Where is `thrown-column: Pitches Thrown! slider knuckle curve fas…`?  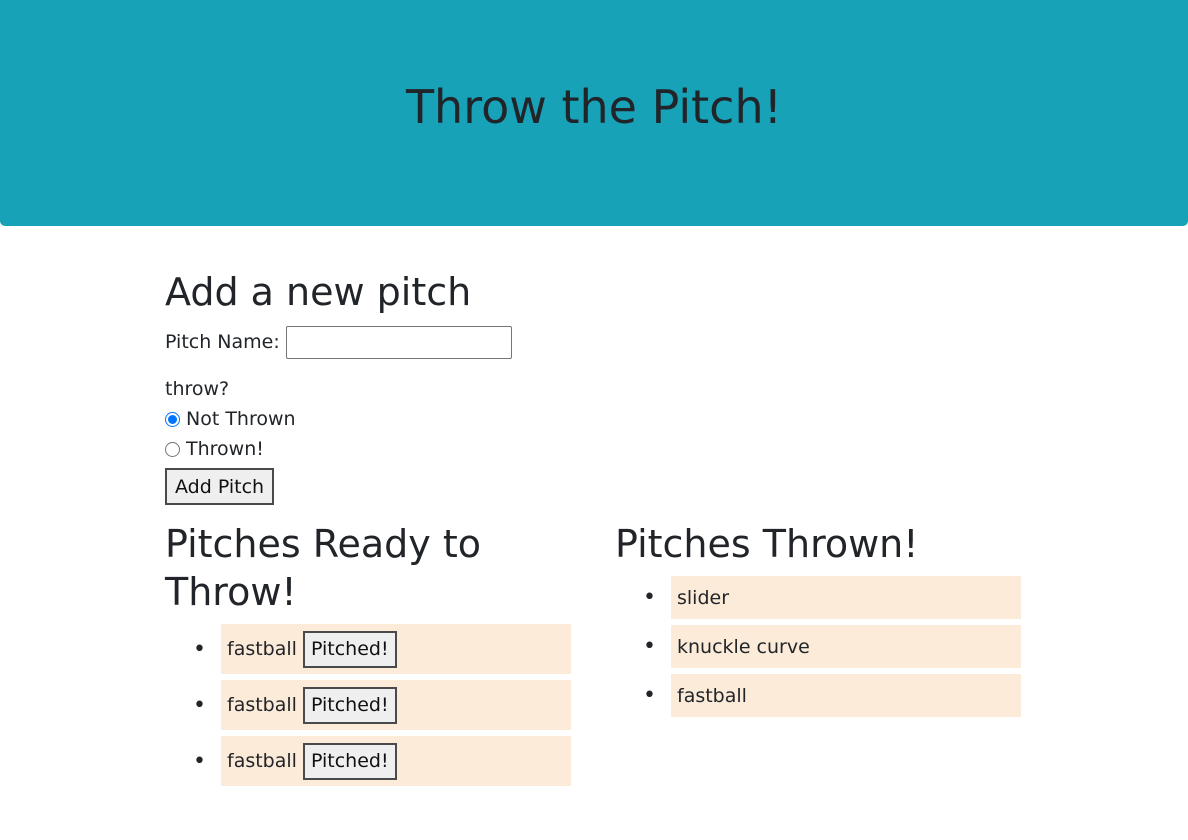 thrown-column: Pitches Thrown! slider knuckle curve fas… is located at coordinates (818, 621).